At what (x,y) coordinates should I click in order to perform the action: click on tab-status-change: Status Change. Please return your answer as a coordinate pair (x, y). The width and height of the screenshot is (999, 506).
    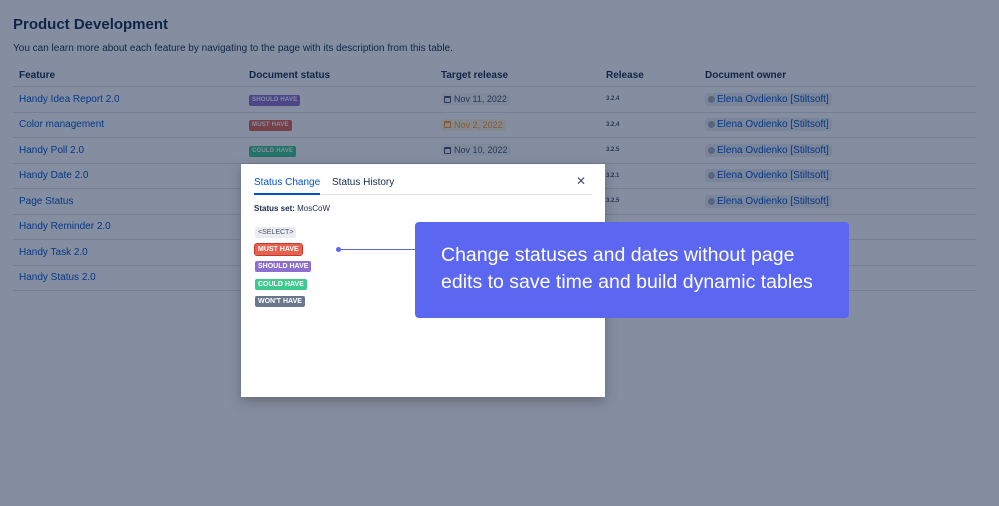
    Looking at the image, I should click on (287, 182).